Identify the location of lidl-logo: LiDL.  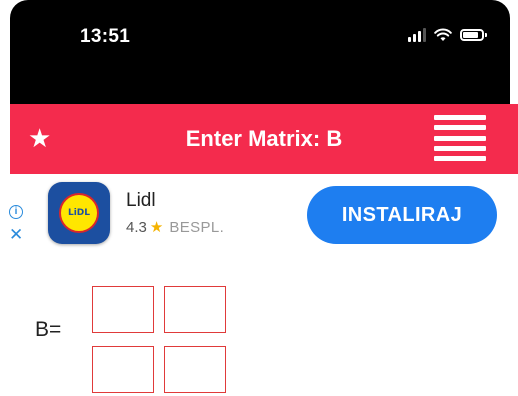
(79, 213).